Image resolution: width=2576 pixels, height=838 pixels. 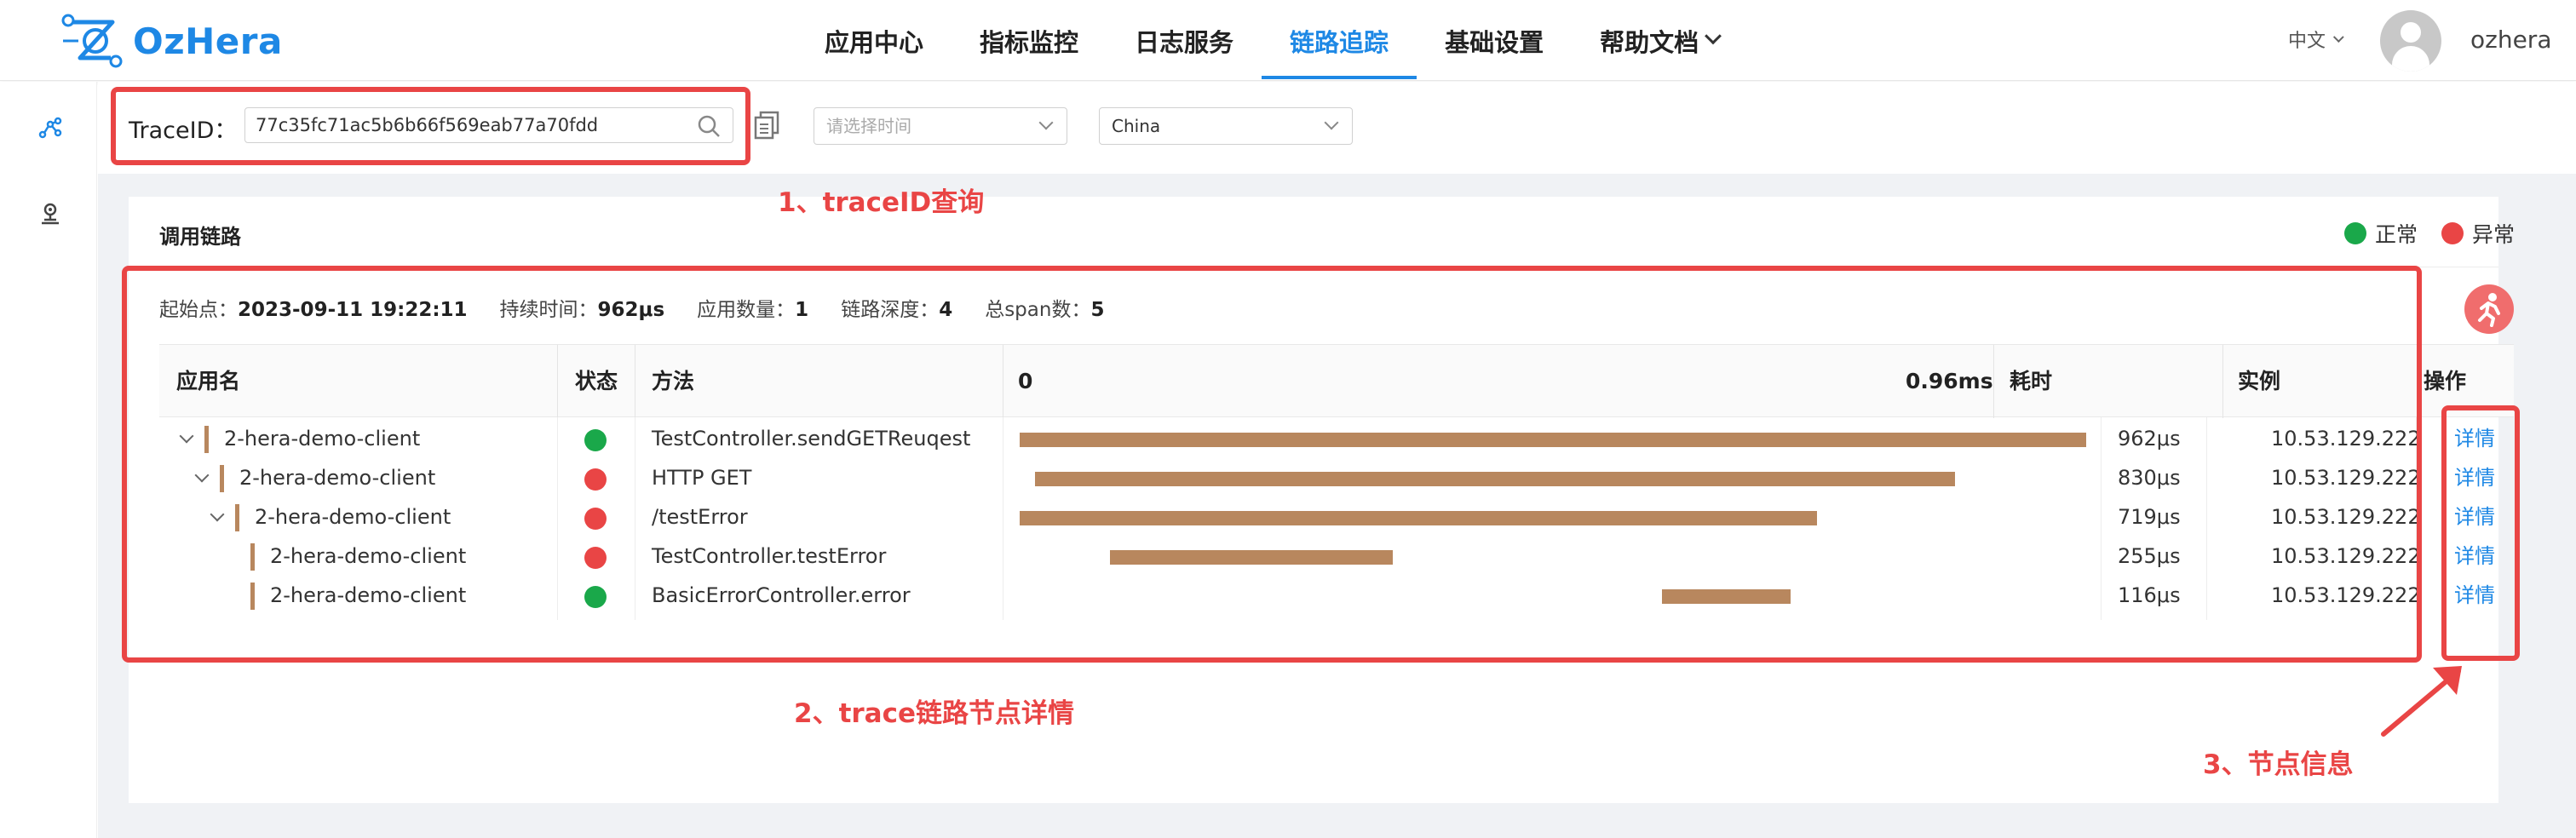 What do you see at coordinates (1226, 126) in the screenshot?
I see `region-select: China` at bounding box center [1226, 126].